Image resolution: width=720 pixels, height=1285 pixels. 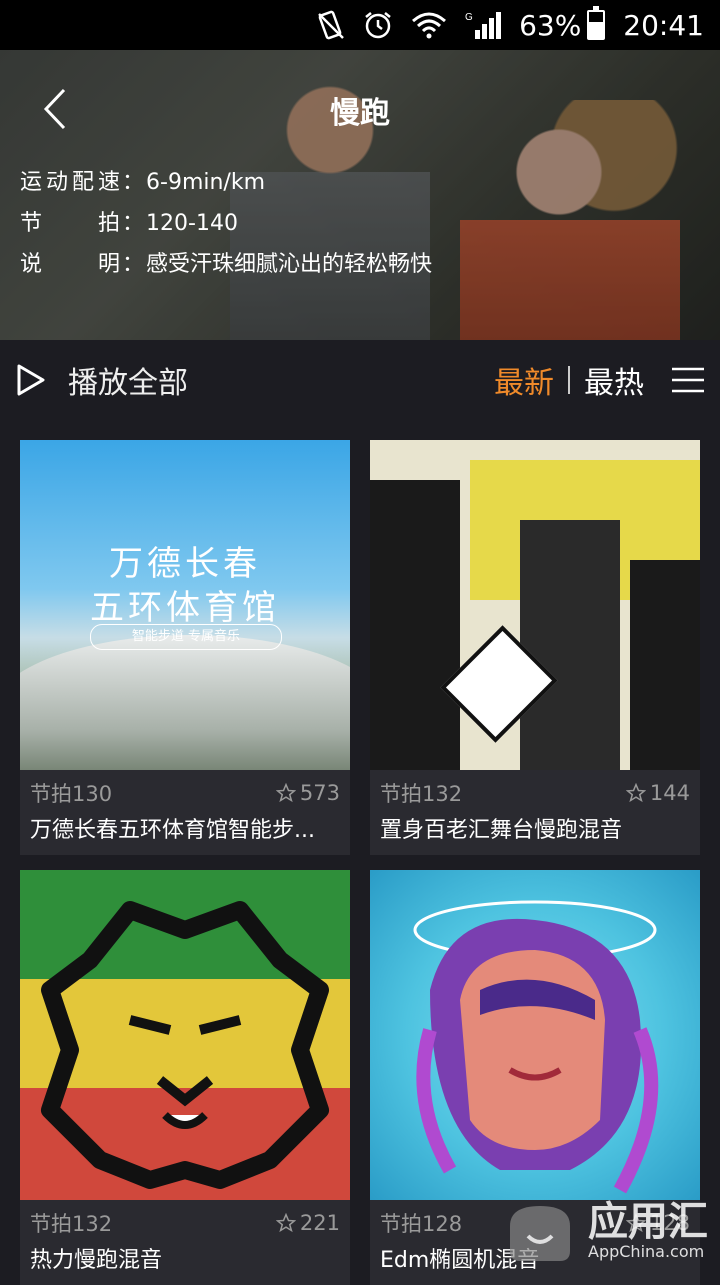 What do you see at coordinates (206, 182) in the screenshot?
I see `info-value: 6-9min/km` at bounding box center [206, 182].